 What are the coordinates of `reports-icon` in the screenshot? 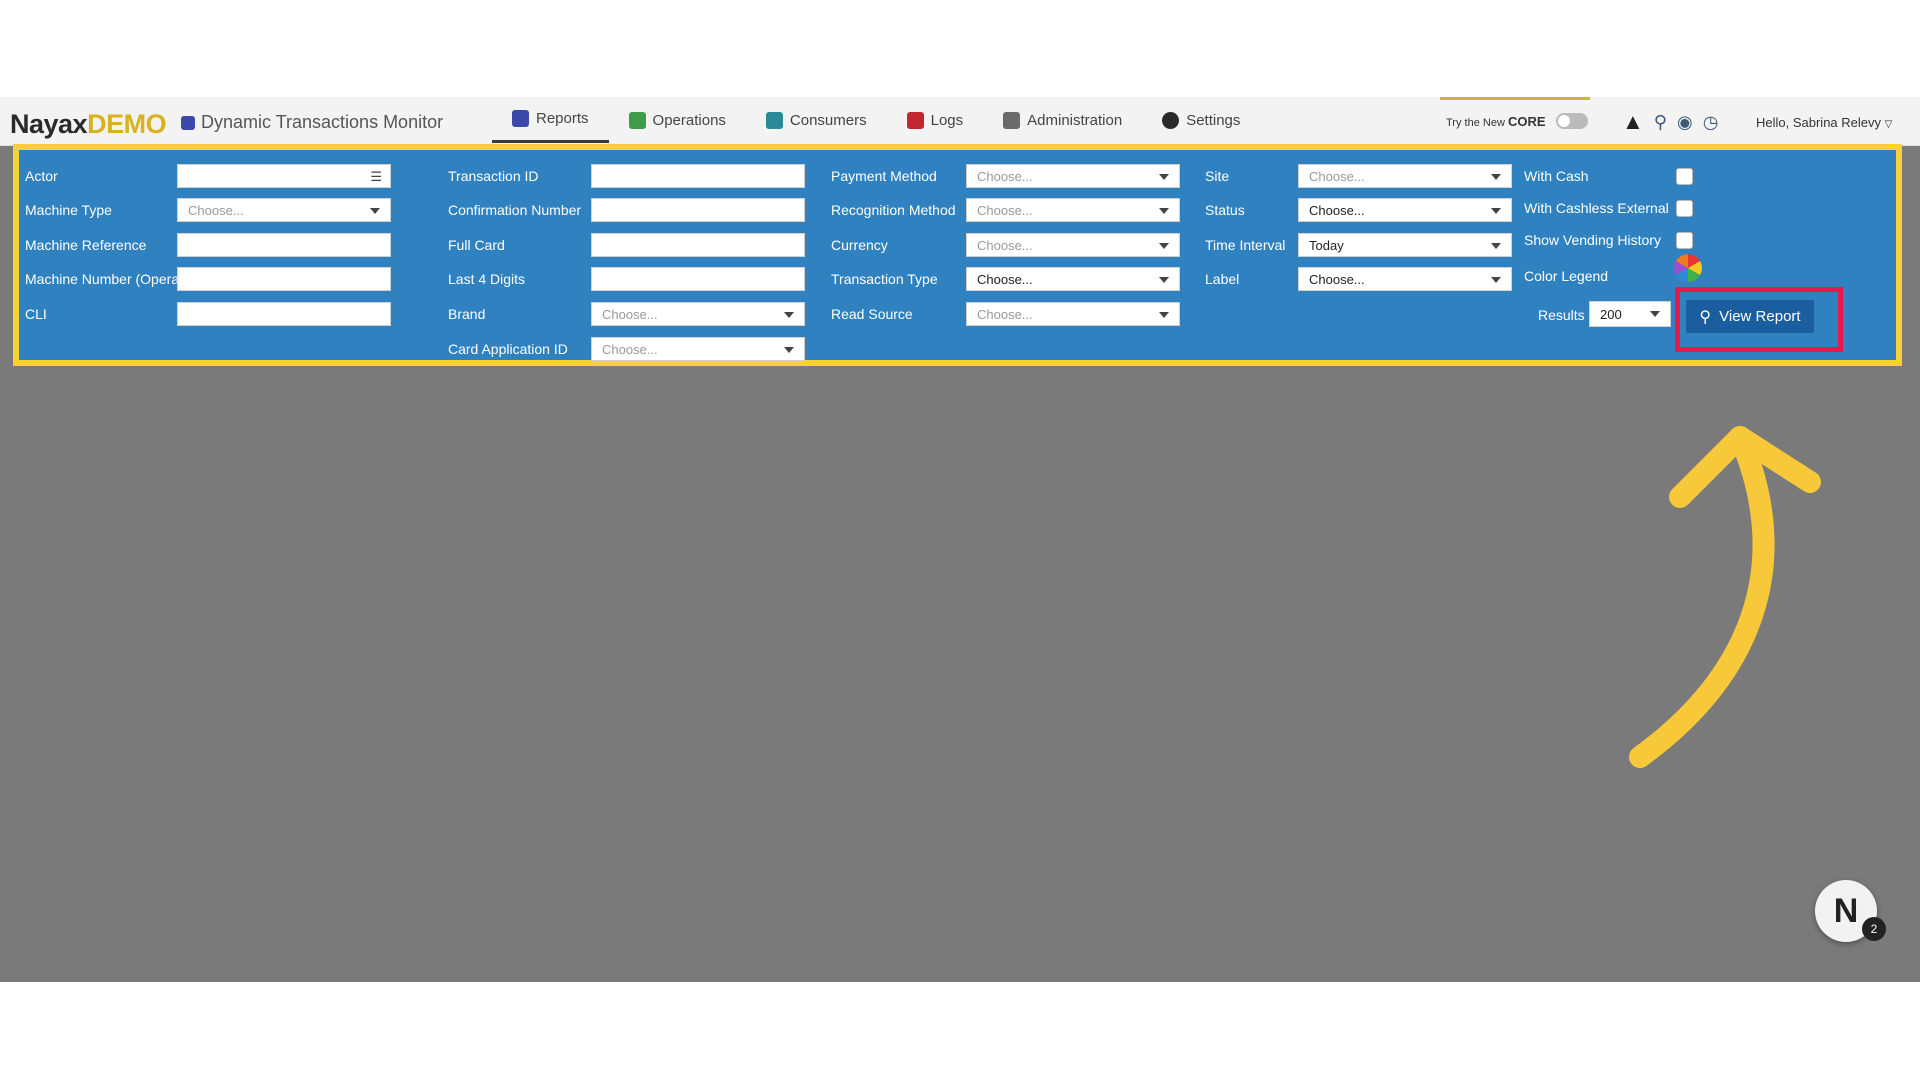 It's located at (520, 118).